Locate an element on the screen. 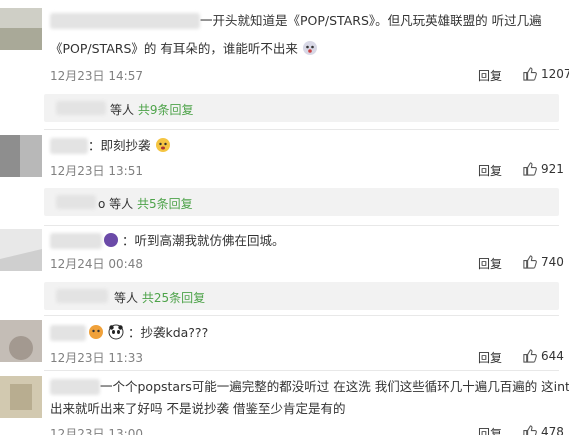 The image size is (569, 435). timestamp: 12月23日 11:33 is located at coordinates (96, 358).